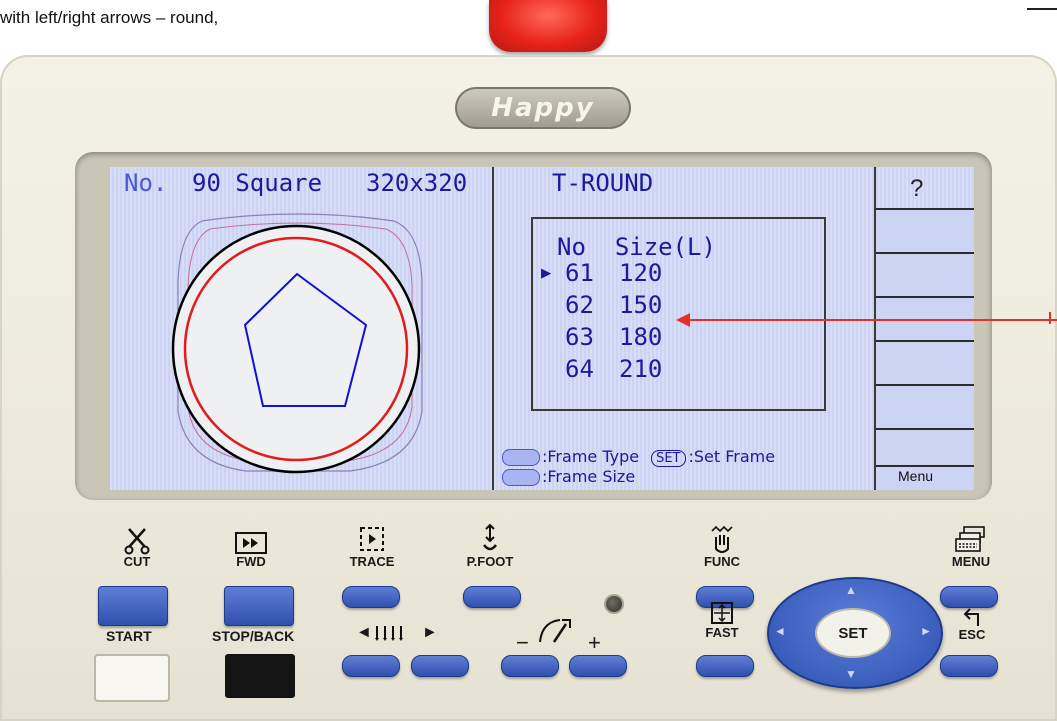 This screenshot has height=721, width=1057. What do you see at coordinates (490, 561) in the screenshot?
I see `pfoot-label: P.FOOT` at bounding box center [490, 561].